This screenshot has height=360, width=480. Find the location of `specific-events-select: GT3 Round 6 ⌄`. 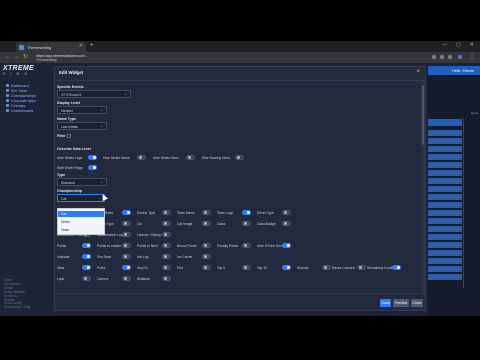

specific-events-select: GT3 Round 6 ⌄ is located at coordinates (94, 94).